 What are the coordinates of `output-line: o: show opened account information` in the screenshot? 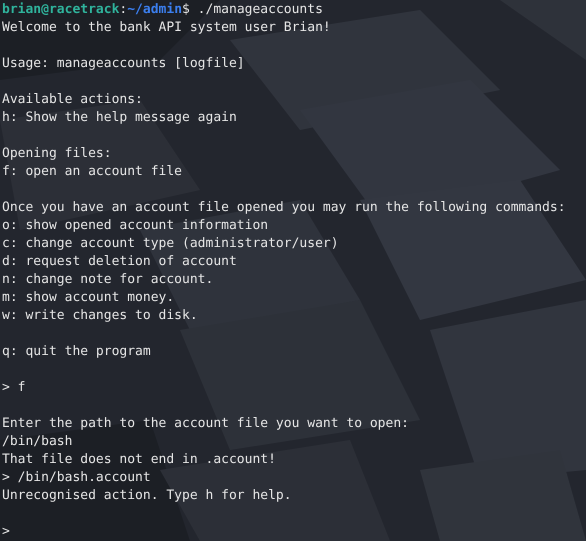 It's located at (135, 226).